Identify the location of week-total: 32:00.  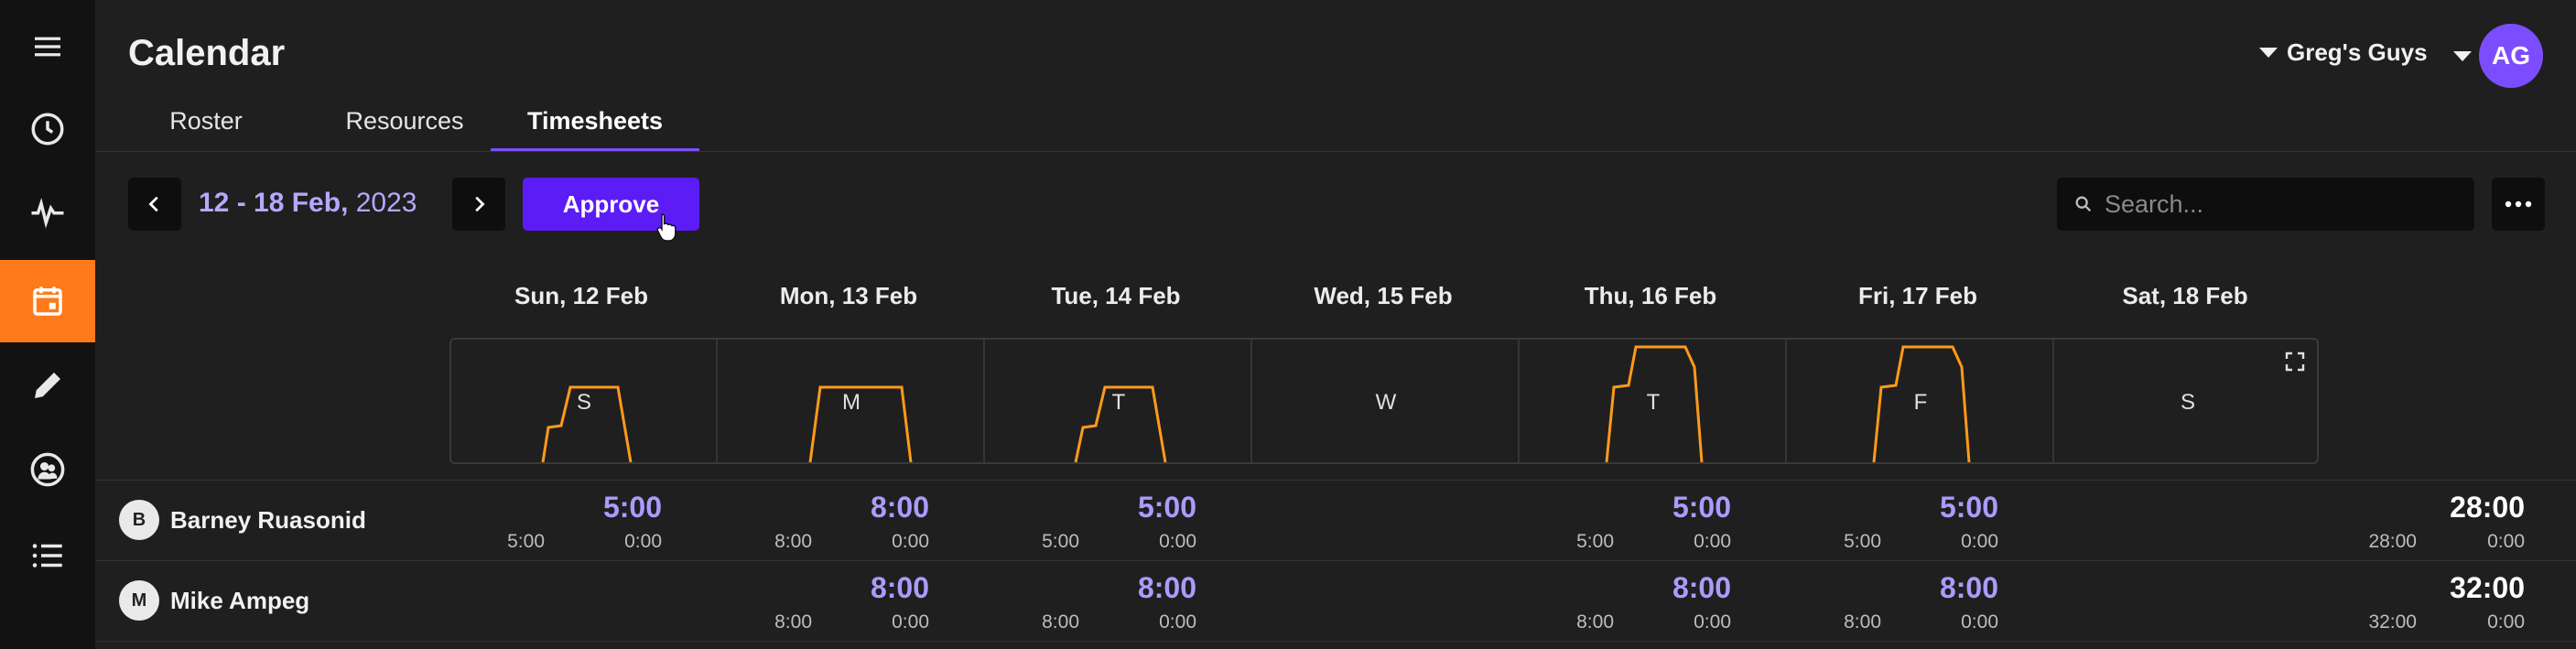
(2488, 587).